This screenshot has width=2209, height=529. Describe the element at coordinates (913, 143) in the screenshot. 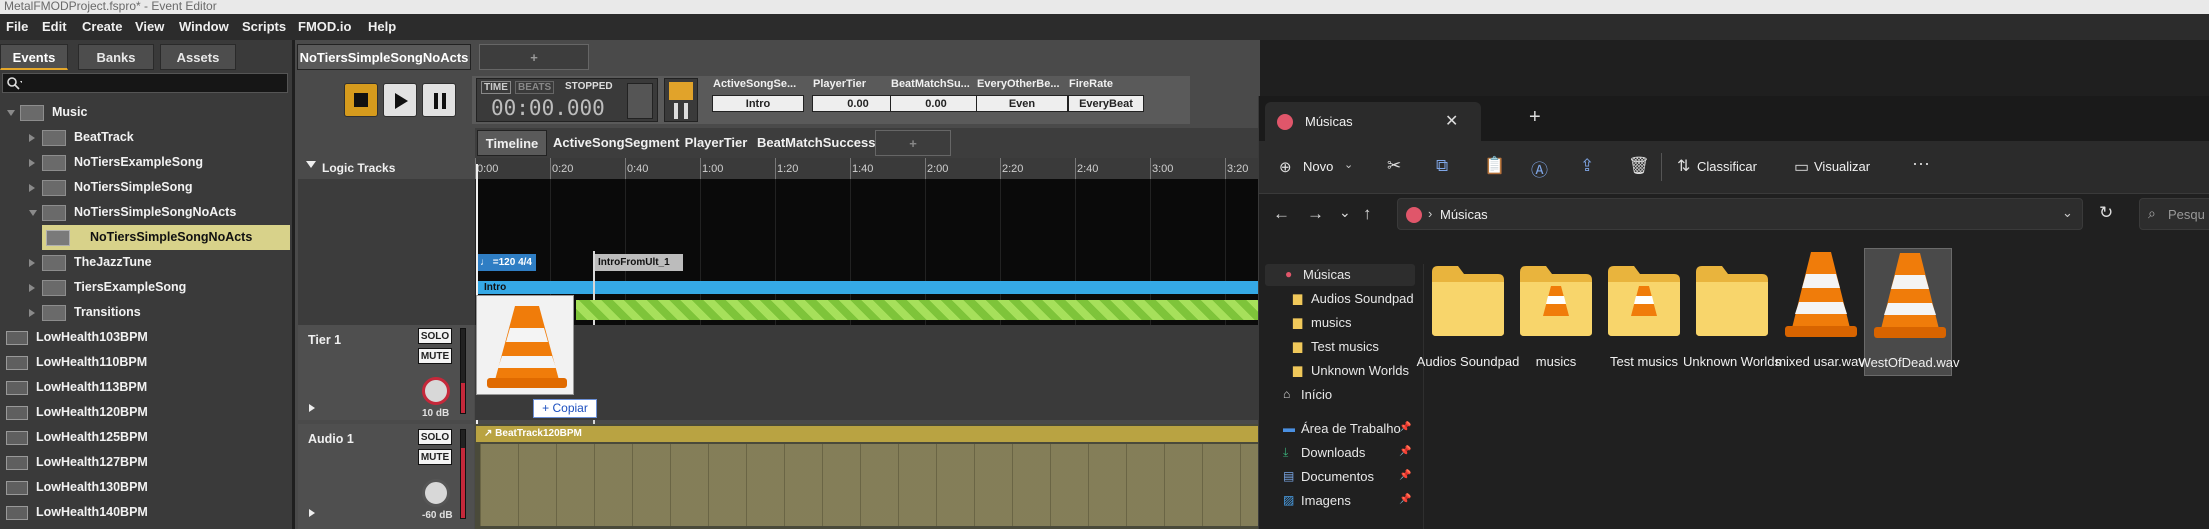

I see `add-subtab-button: +` at that location.